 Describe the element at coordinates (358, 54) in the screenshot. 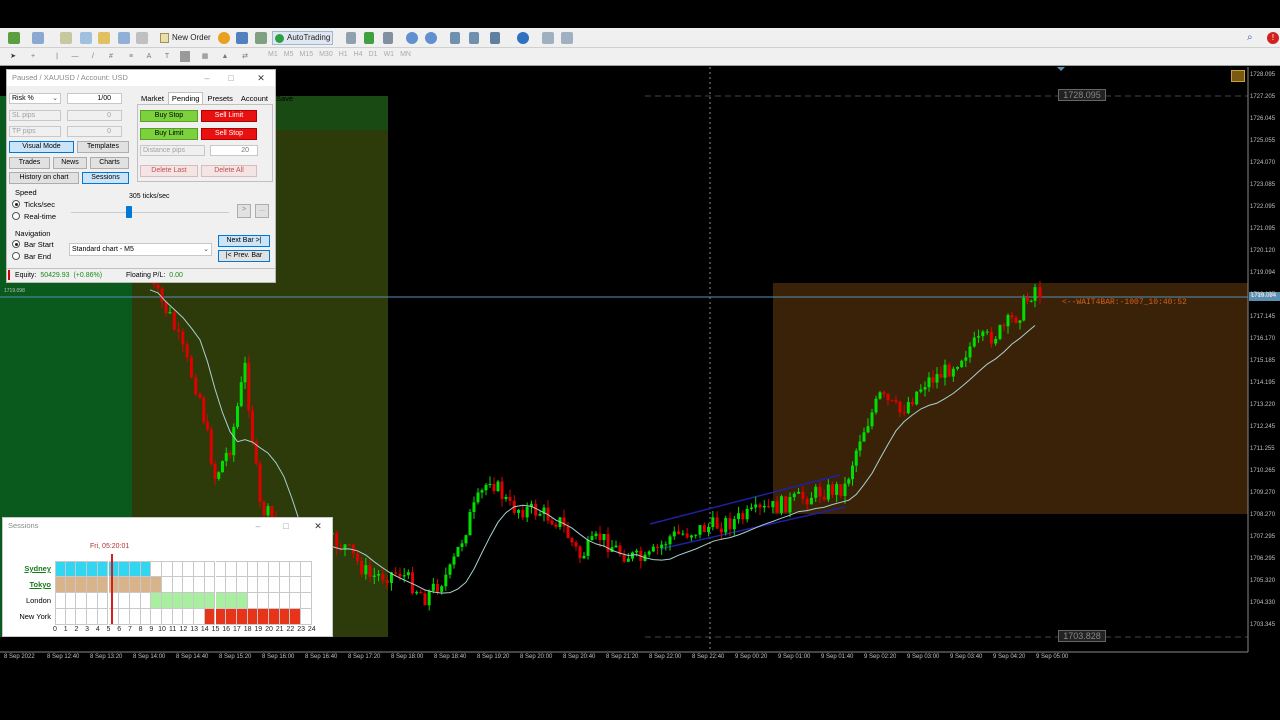

I see `timeframe-h4: H4` at that location.